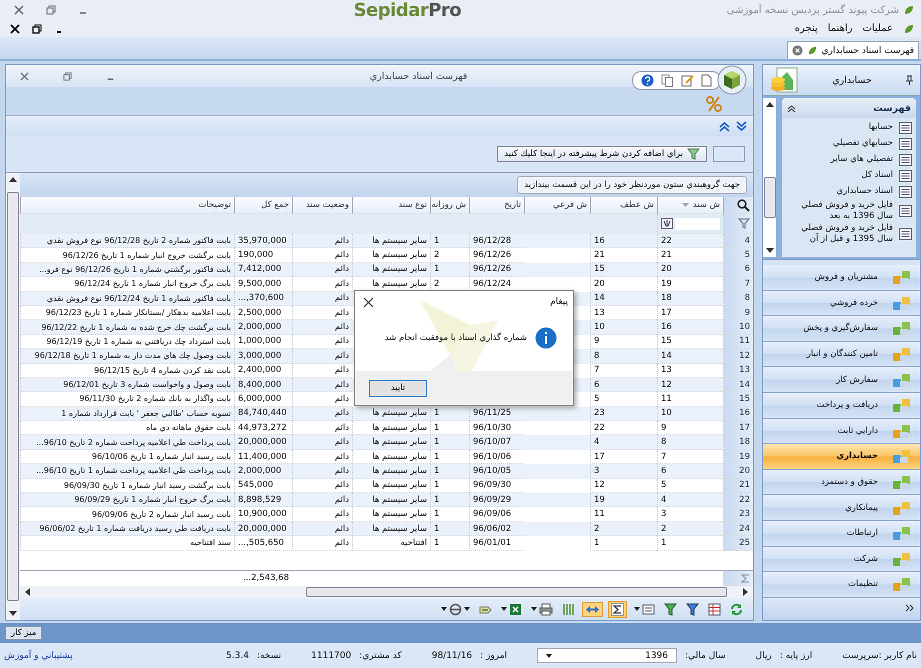 This screenshot has width=921, height=668. Describe the element at coordinates (602, 154) in the screenshot. I see `advanced-filter-button: براي اضافه كردن شرط پيشرفته در اينجا كليك كنيد` at that location.